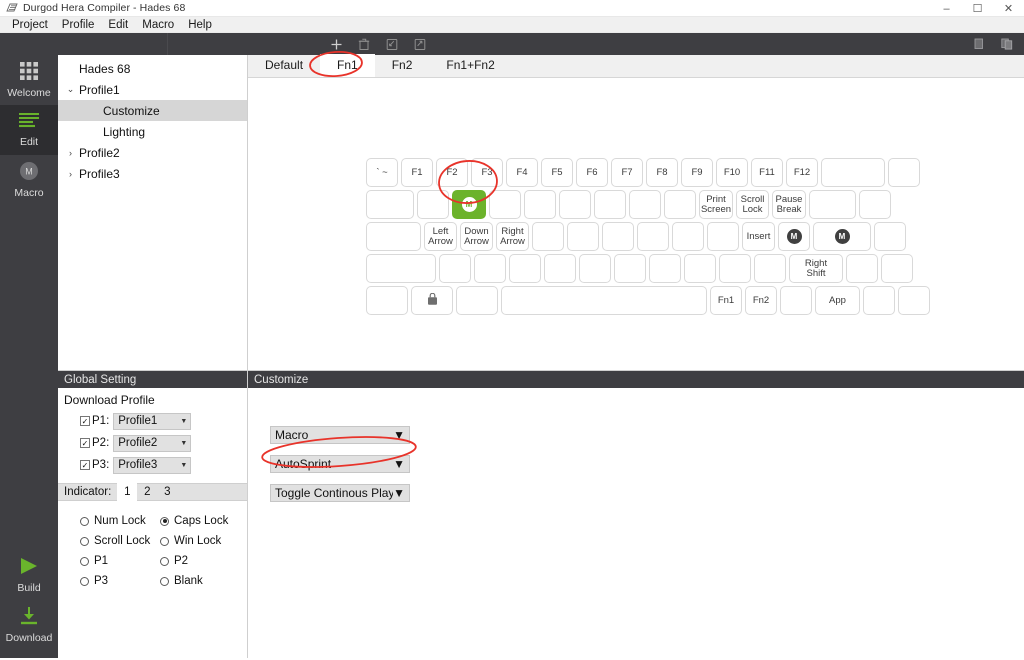 Image resolution: width=1024 pixels, height=660 pixels. I want to click on tree-item-profile3: › Profile3, so click(152, 173).